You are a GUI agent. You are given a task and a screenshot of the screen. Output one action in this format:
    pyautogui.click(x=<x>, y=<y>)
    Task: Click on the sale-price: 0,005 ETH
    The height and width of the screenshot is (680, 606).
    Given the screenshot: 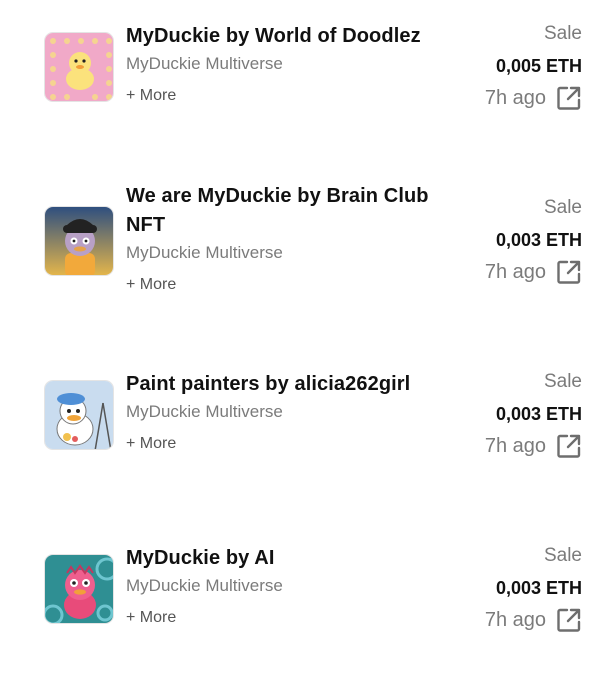 What is the action you would take?
    pyautogui.click(x=538, y=66)
    